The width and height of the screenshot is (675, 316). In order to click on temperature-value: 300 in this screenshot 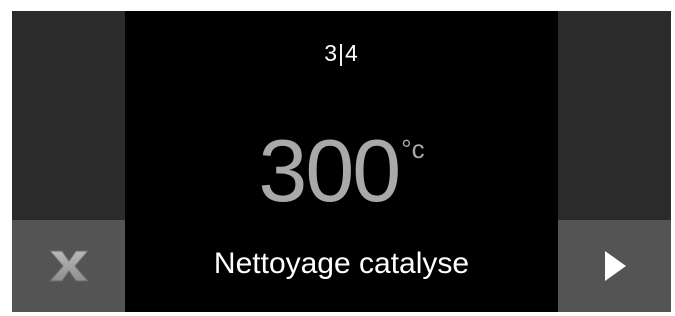, I will do `click(329, 170)`.